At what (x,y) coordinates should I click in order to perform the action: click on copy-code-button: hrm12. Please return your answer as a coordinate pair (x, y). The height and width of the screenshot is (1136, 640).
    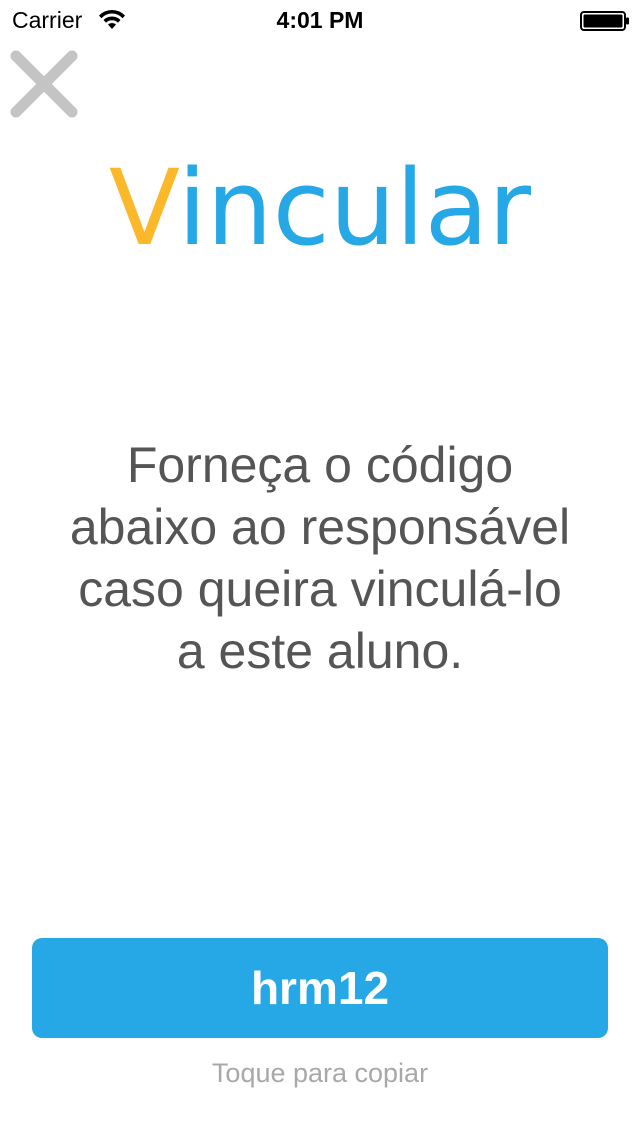
    Looking at the image, I should click on (320, 988).